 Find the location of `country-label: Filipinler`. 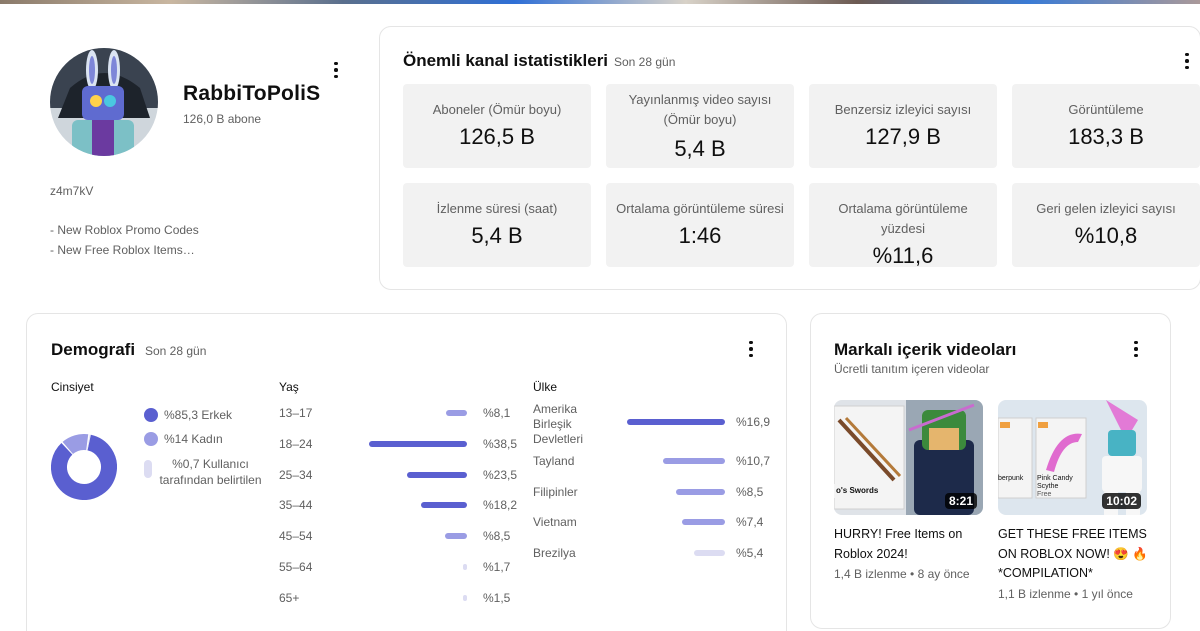

country-label: Filipinler is located at coordinates (555, 492).